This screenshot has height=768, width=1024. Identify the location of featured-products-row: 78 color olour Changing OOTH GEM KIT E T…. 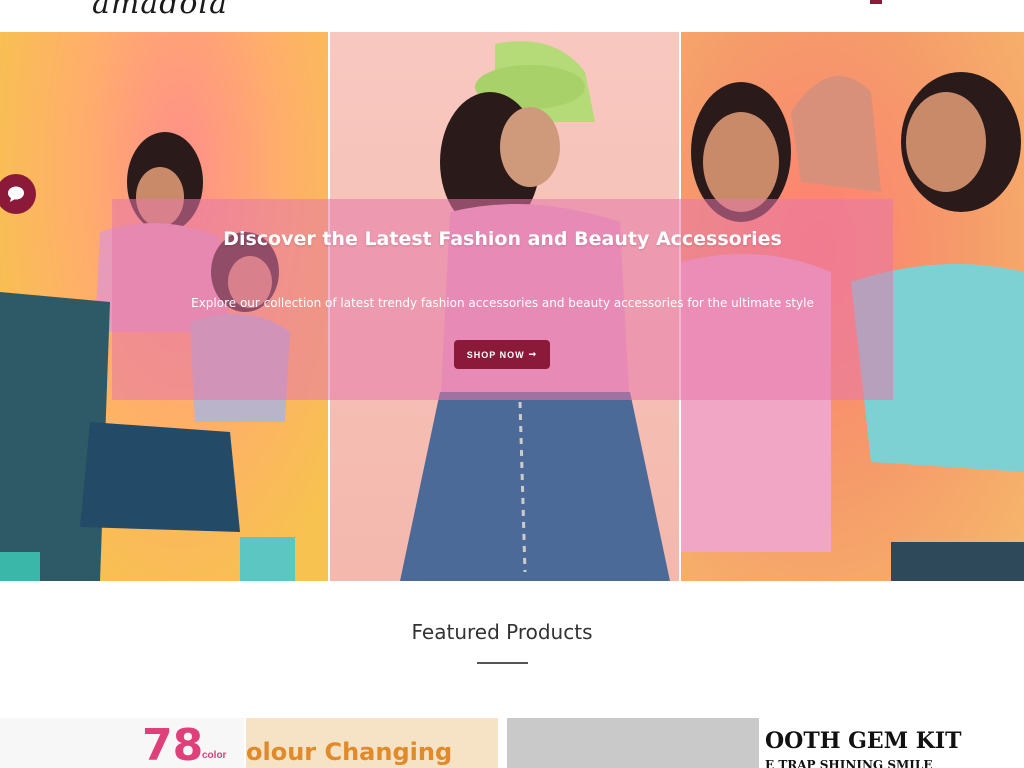
(512, 743).